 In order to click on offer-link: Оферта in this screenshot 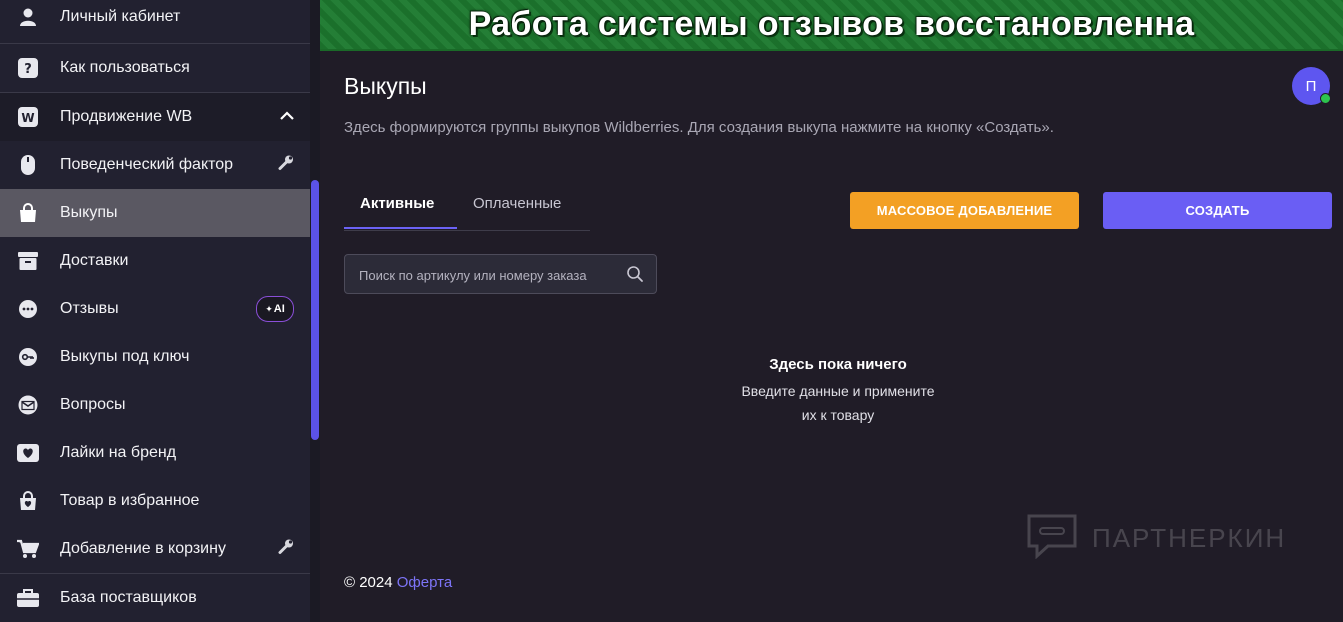, I will do `click(424, 582)`.